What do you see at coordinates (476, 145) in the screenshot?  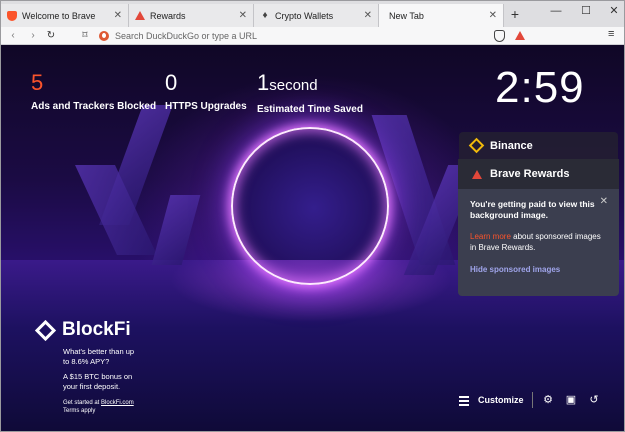 I see `binance-icon` at bounding box center [476, 145].